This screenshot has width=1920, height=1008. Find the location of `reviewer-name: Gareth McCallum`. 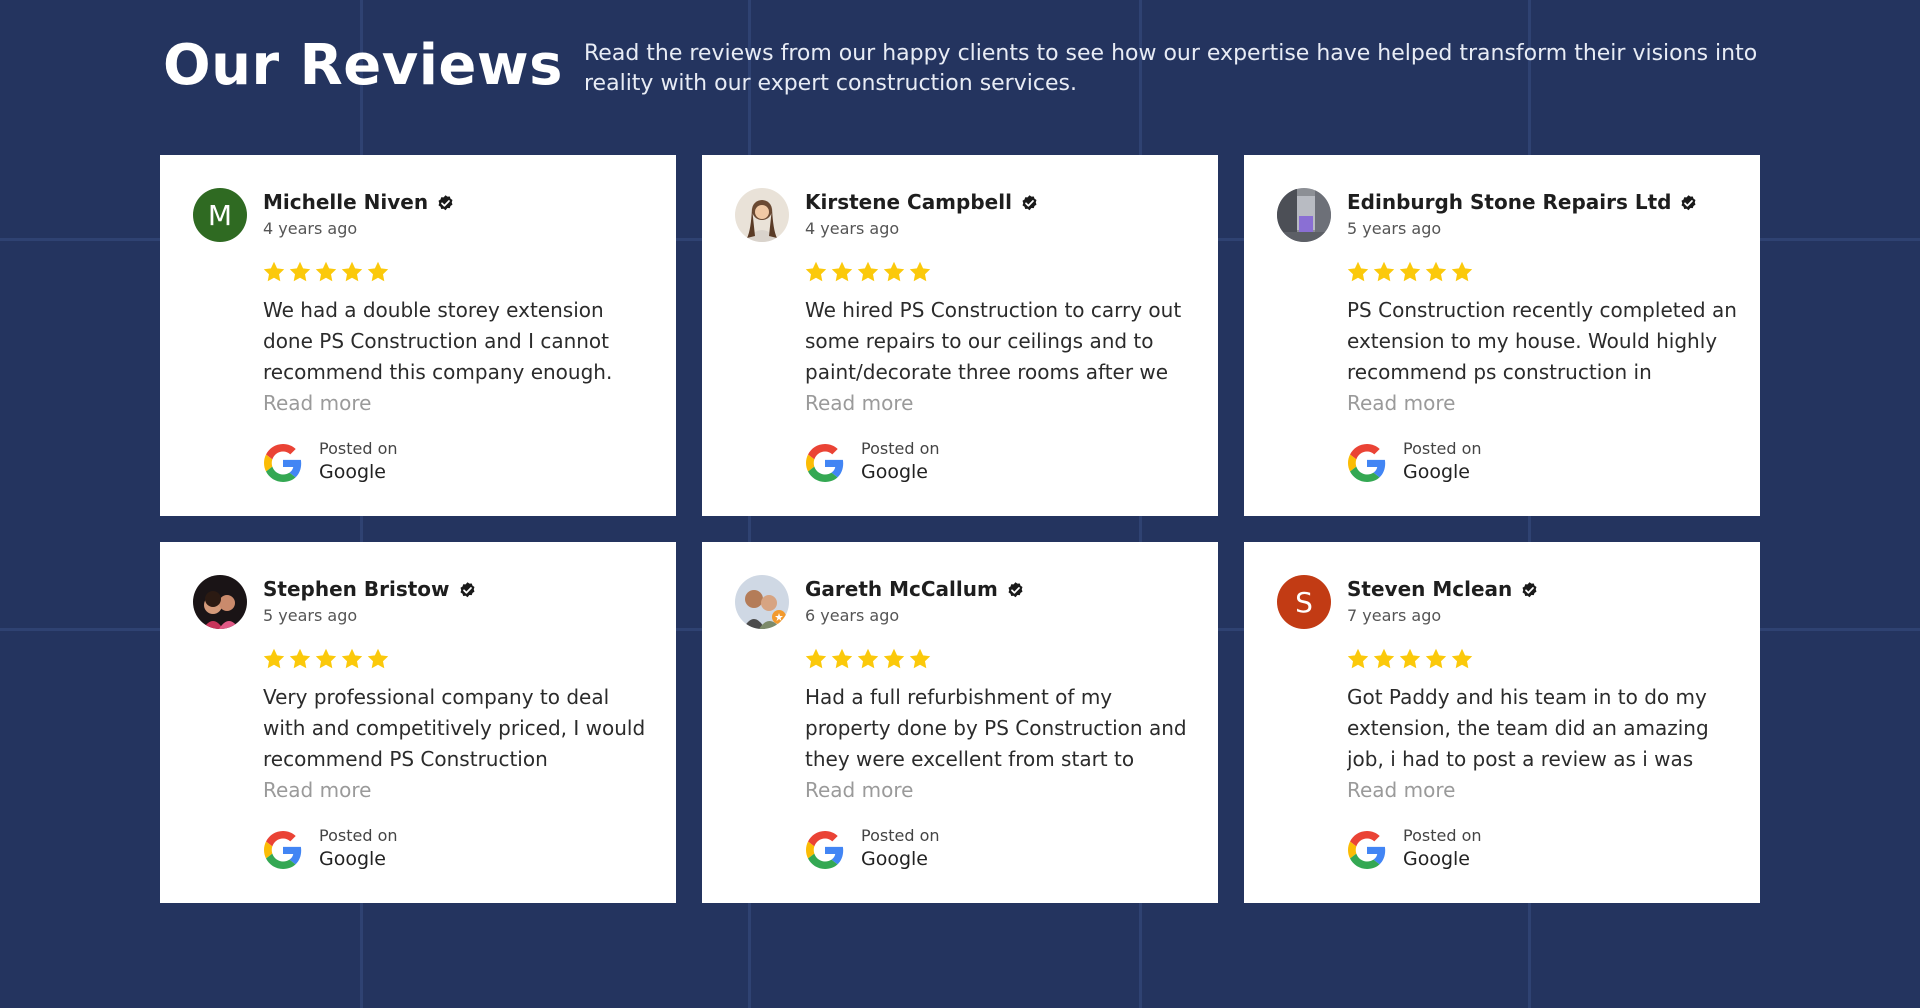

reviewer-name: Gareth McCallum is located at coordinates (901, 589).